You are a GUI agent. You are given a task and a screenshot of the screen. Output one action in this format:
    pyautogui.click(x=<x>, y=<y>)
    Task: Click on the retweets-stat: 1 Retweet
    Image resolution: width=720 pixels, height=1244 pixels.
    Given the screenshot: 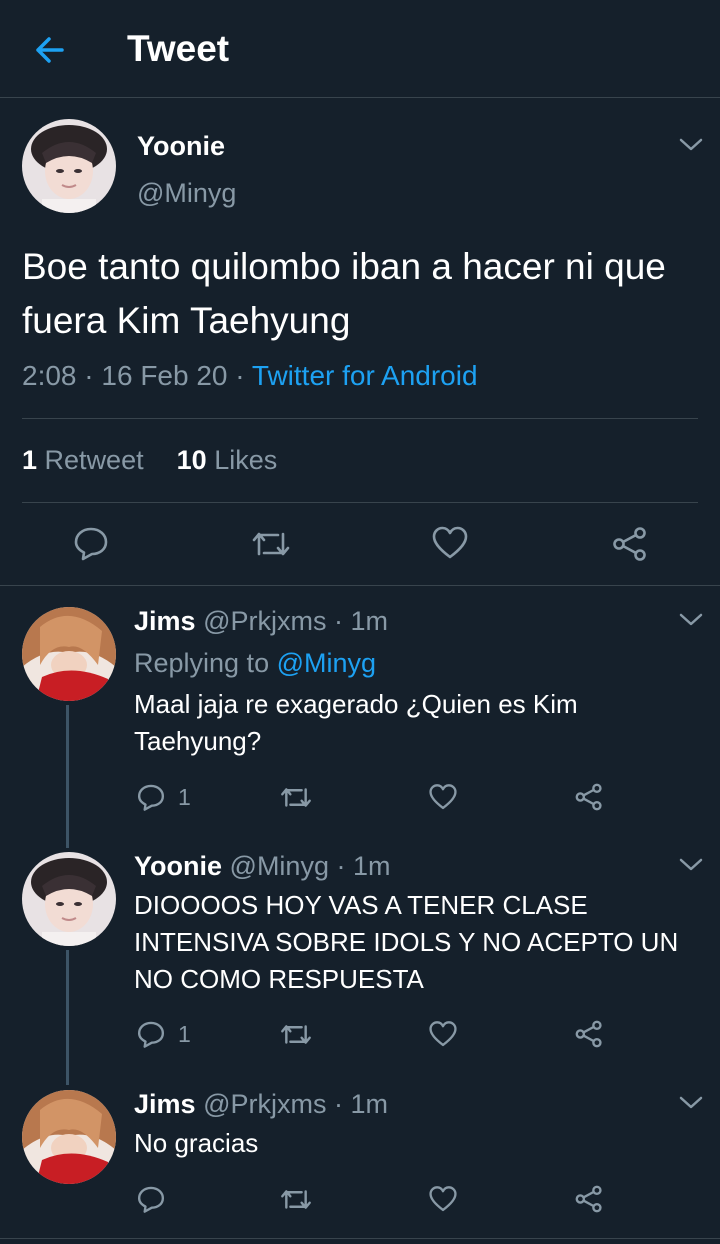 What is the action you would take?
    pyautogui.click(x=83, y=460)
    